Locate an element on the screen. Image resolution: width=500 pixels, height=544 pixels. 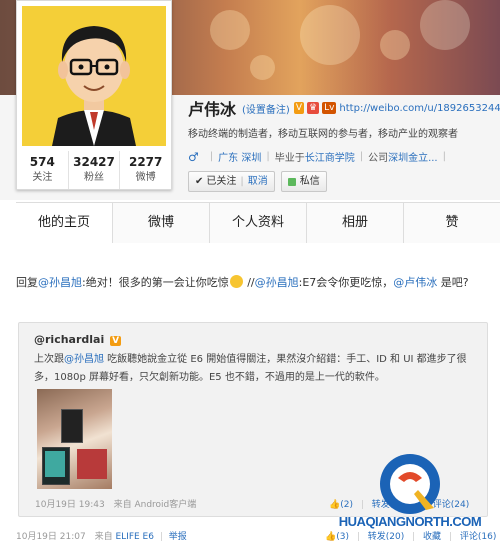
source-link: Android客户端 is located at coordinates (165, 505).